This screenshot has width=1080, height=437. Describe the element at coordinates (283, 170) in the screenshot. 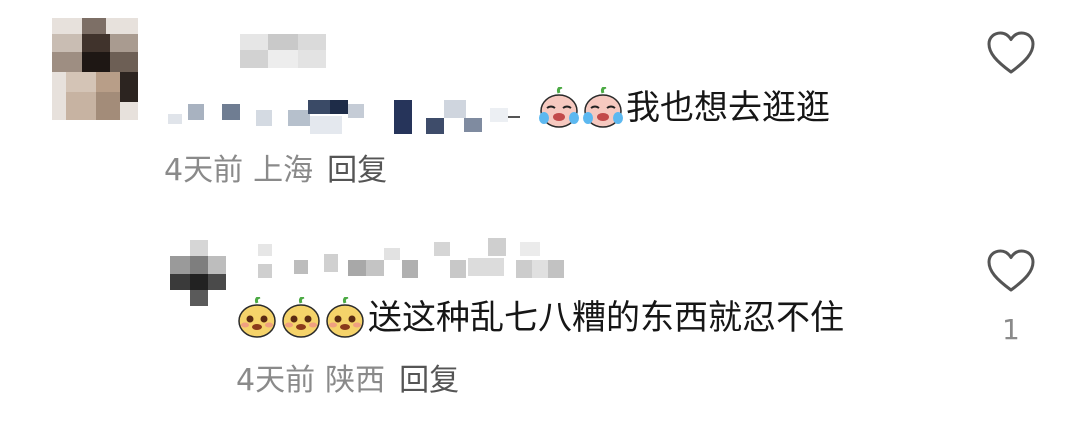

I see `comment-location: 上海` at that location.